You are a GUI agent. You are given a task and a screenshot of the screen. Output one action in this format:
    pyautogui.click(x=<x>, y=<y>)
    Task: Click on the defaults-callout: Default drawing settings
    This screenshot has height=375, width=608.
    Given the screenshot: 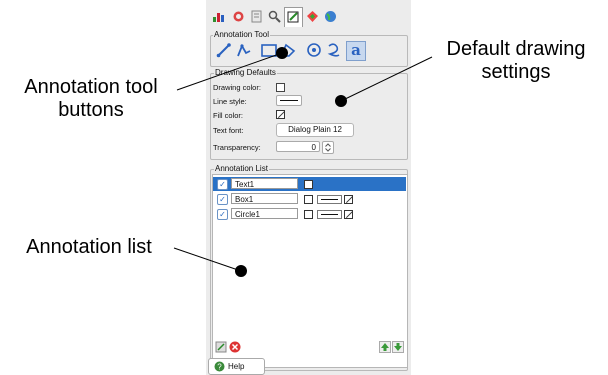 What is the action you would take?
    pyautogui.click(x=516, y=60)
    